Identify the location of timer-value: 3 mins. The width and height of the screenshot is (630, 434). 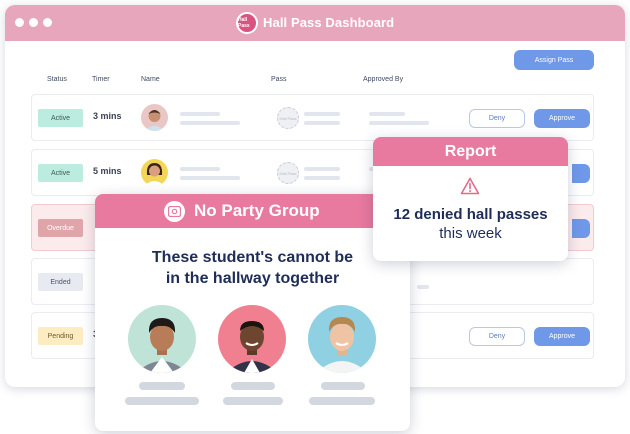
(107, 116).